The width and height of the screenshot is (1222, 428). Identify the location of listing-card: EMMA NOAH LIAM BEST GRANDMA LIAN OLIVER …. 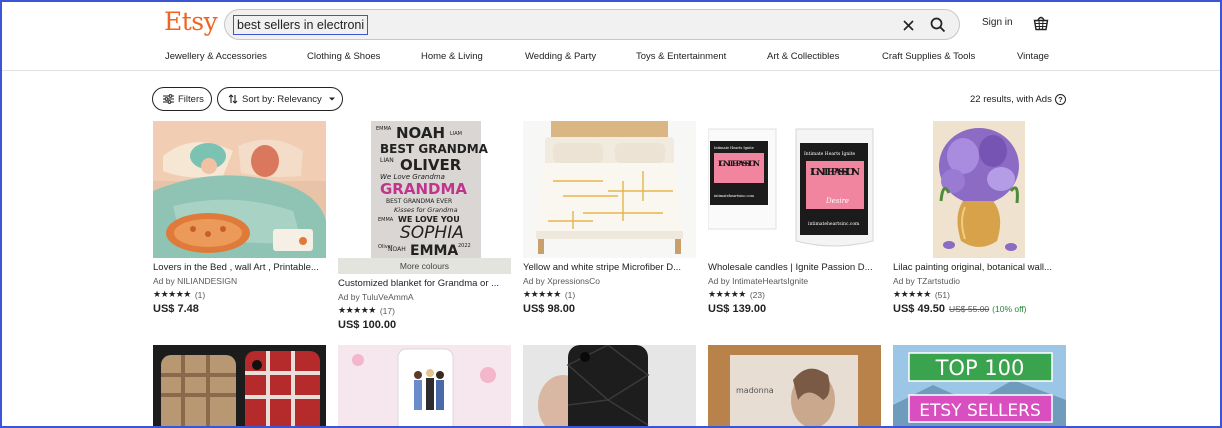
(424, 228).